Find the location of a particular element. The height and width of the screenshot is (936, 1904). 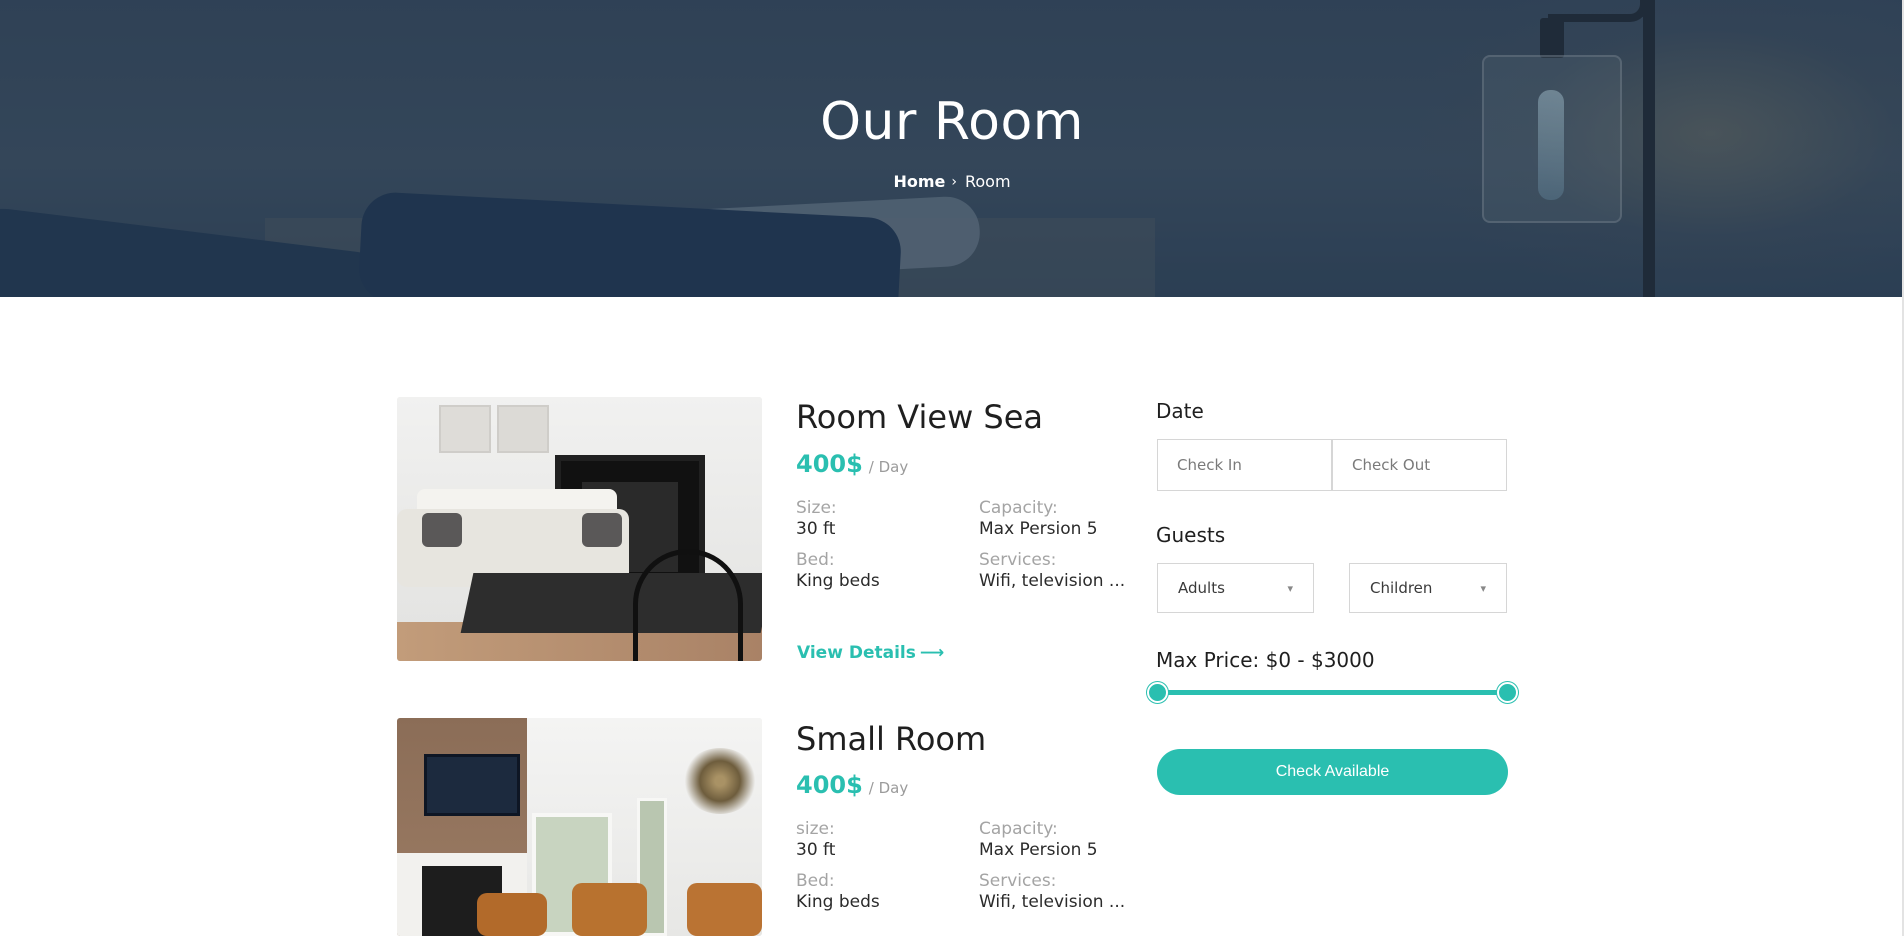

breadcrumb-home-link: Home is located at coordinates (919, 181).